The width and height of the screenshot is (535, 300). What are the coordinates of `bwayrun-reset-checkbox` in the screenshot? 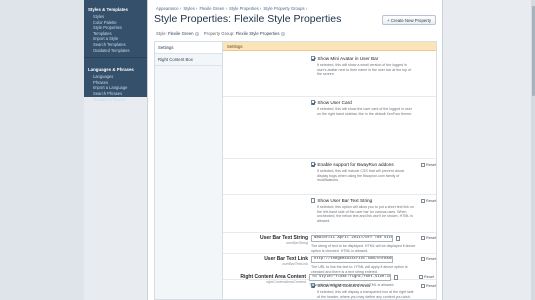 It's located at (423, 164).